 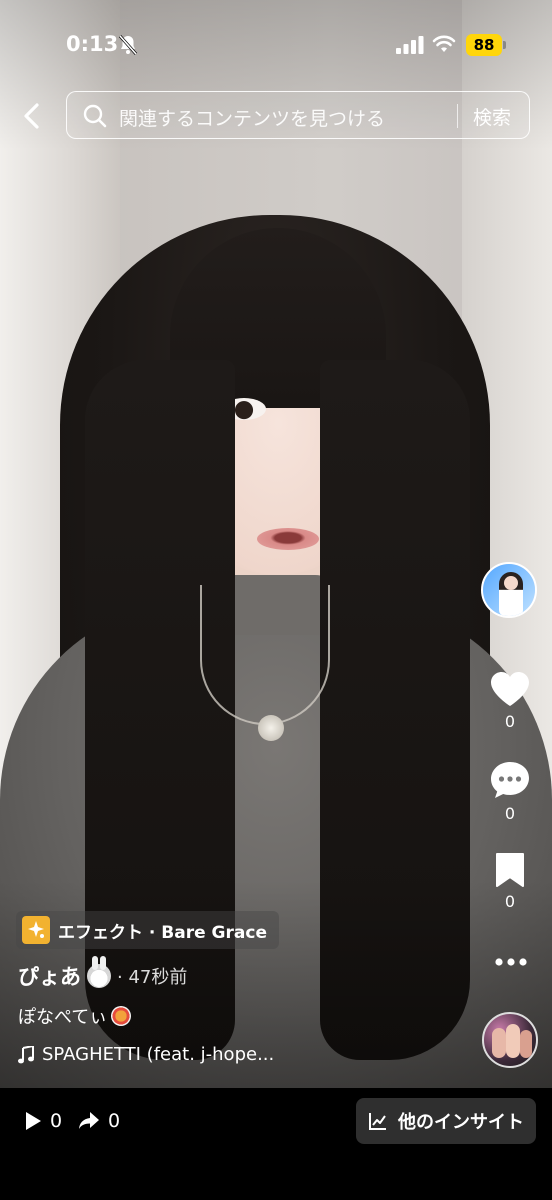 What do you see at coordinates (504, 45) in the screenshot?
I see `battery-tip` at bounding box center [504, 45].